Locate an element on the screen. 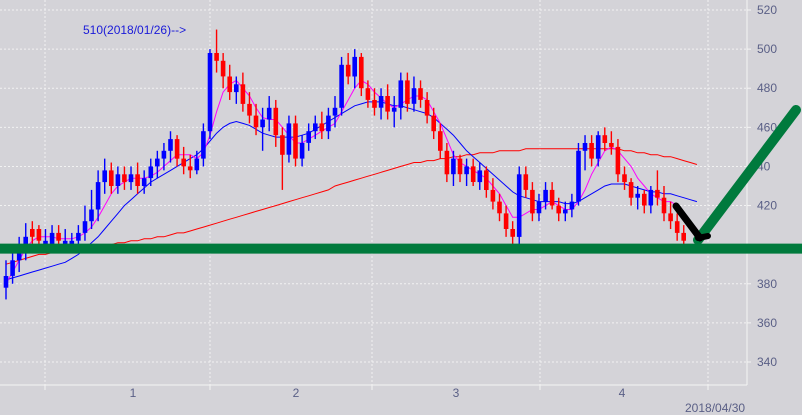  y-tick-label: 380 is located at coordinates (767, 284).